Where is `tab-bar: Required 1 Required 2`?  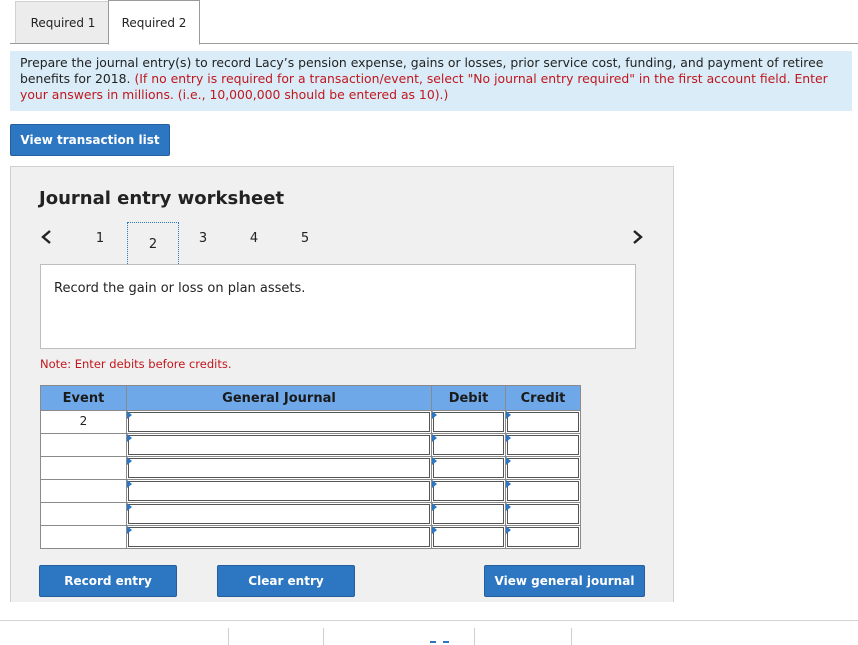 tab-bar: Required 1 Required 2 is located at coordinates (434, 22).